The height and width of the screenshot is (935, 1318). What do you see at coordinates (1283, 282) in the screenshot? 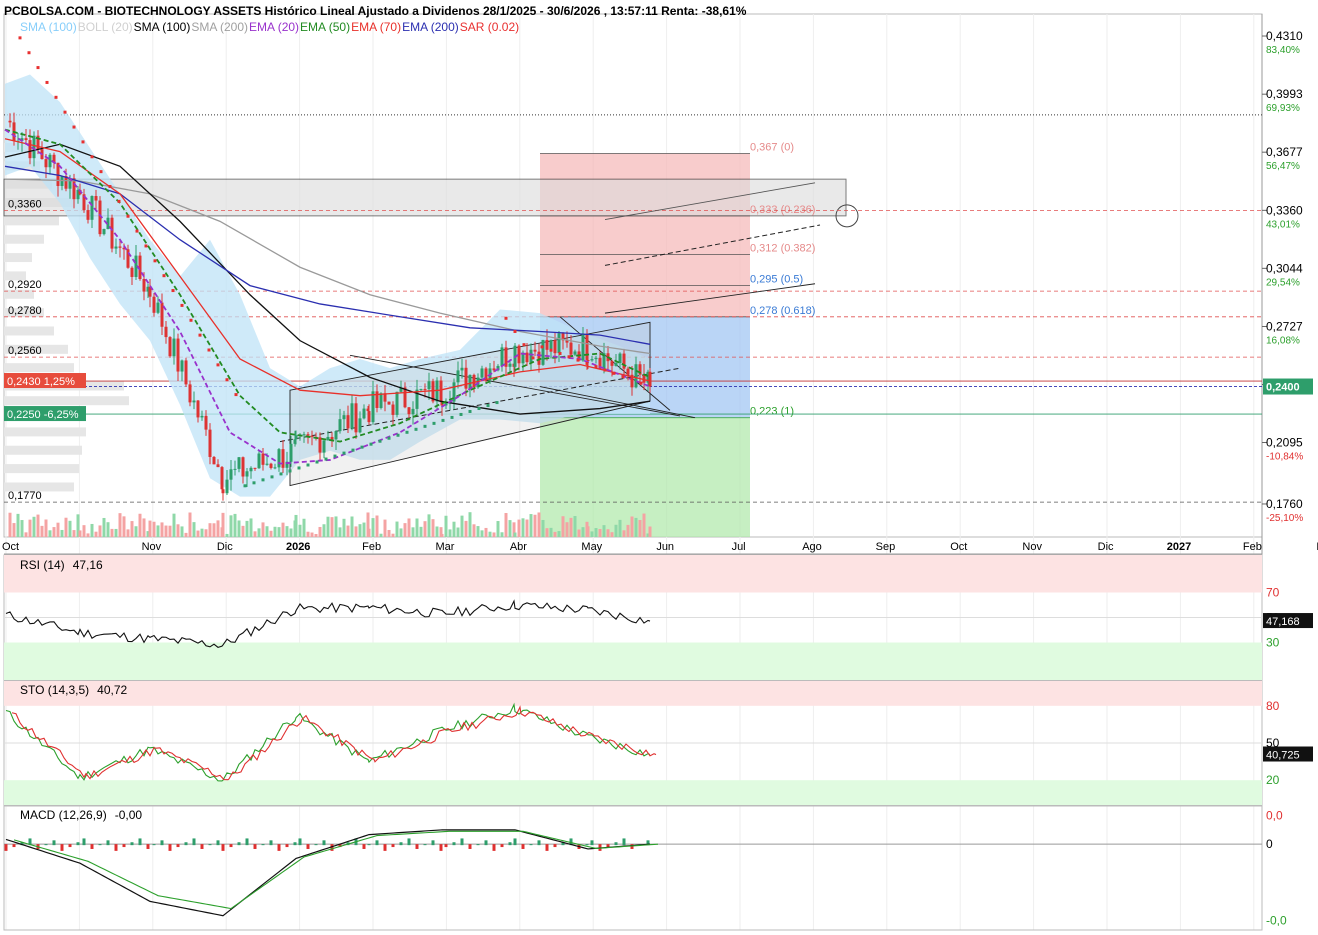
I see `price-tick-pct: 29,54%` at bounding box center [1283, 282].